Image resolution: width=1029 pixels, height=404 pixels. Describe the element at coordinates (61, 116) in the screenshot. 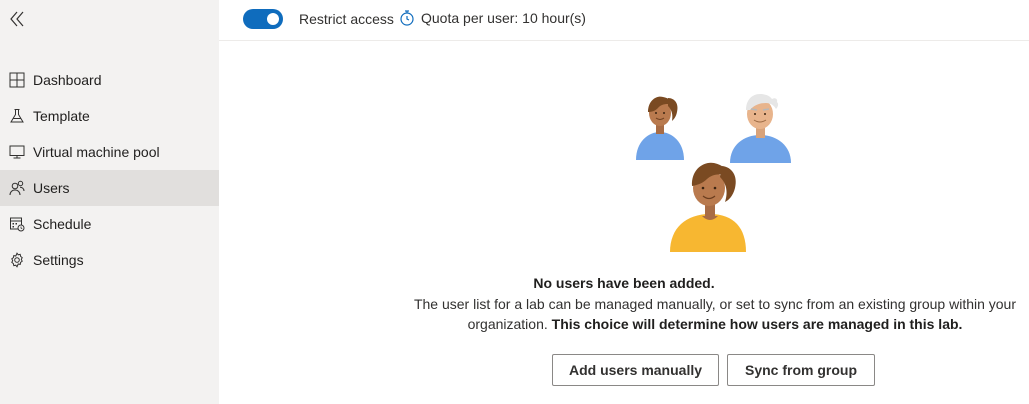

I see `sidebar-item-label: Template` at that location.